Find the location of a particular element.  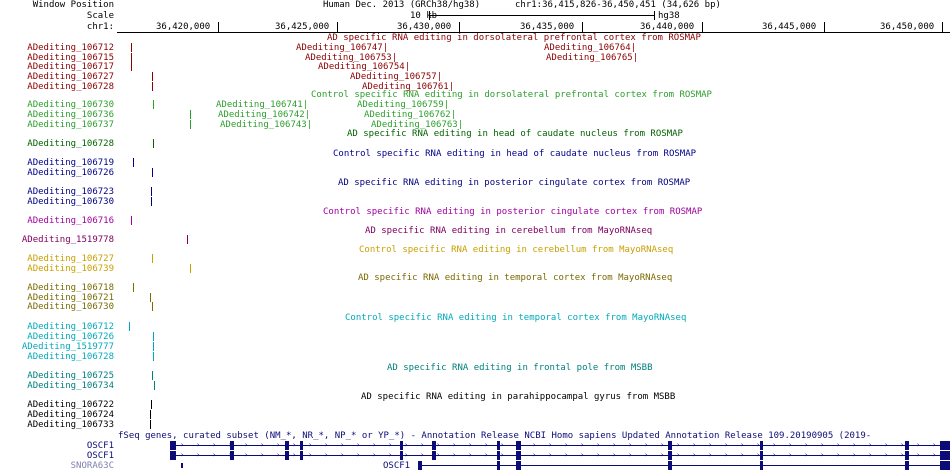

track-row-label: ADediting_1519778 is located at coordinates (68, 240).